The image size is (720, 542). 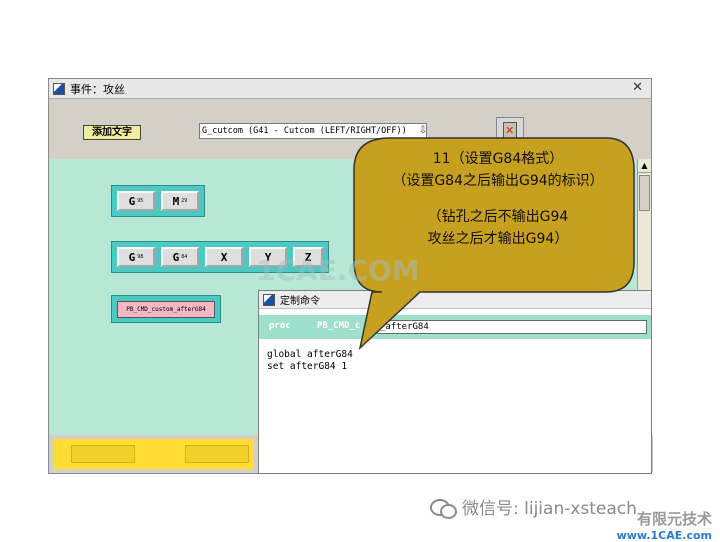 I want to click on proc-header: proc PB_CMD_c _afterG84, so click(x=455, y=327).